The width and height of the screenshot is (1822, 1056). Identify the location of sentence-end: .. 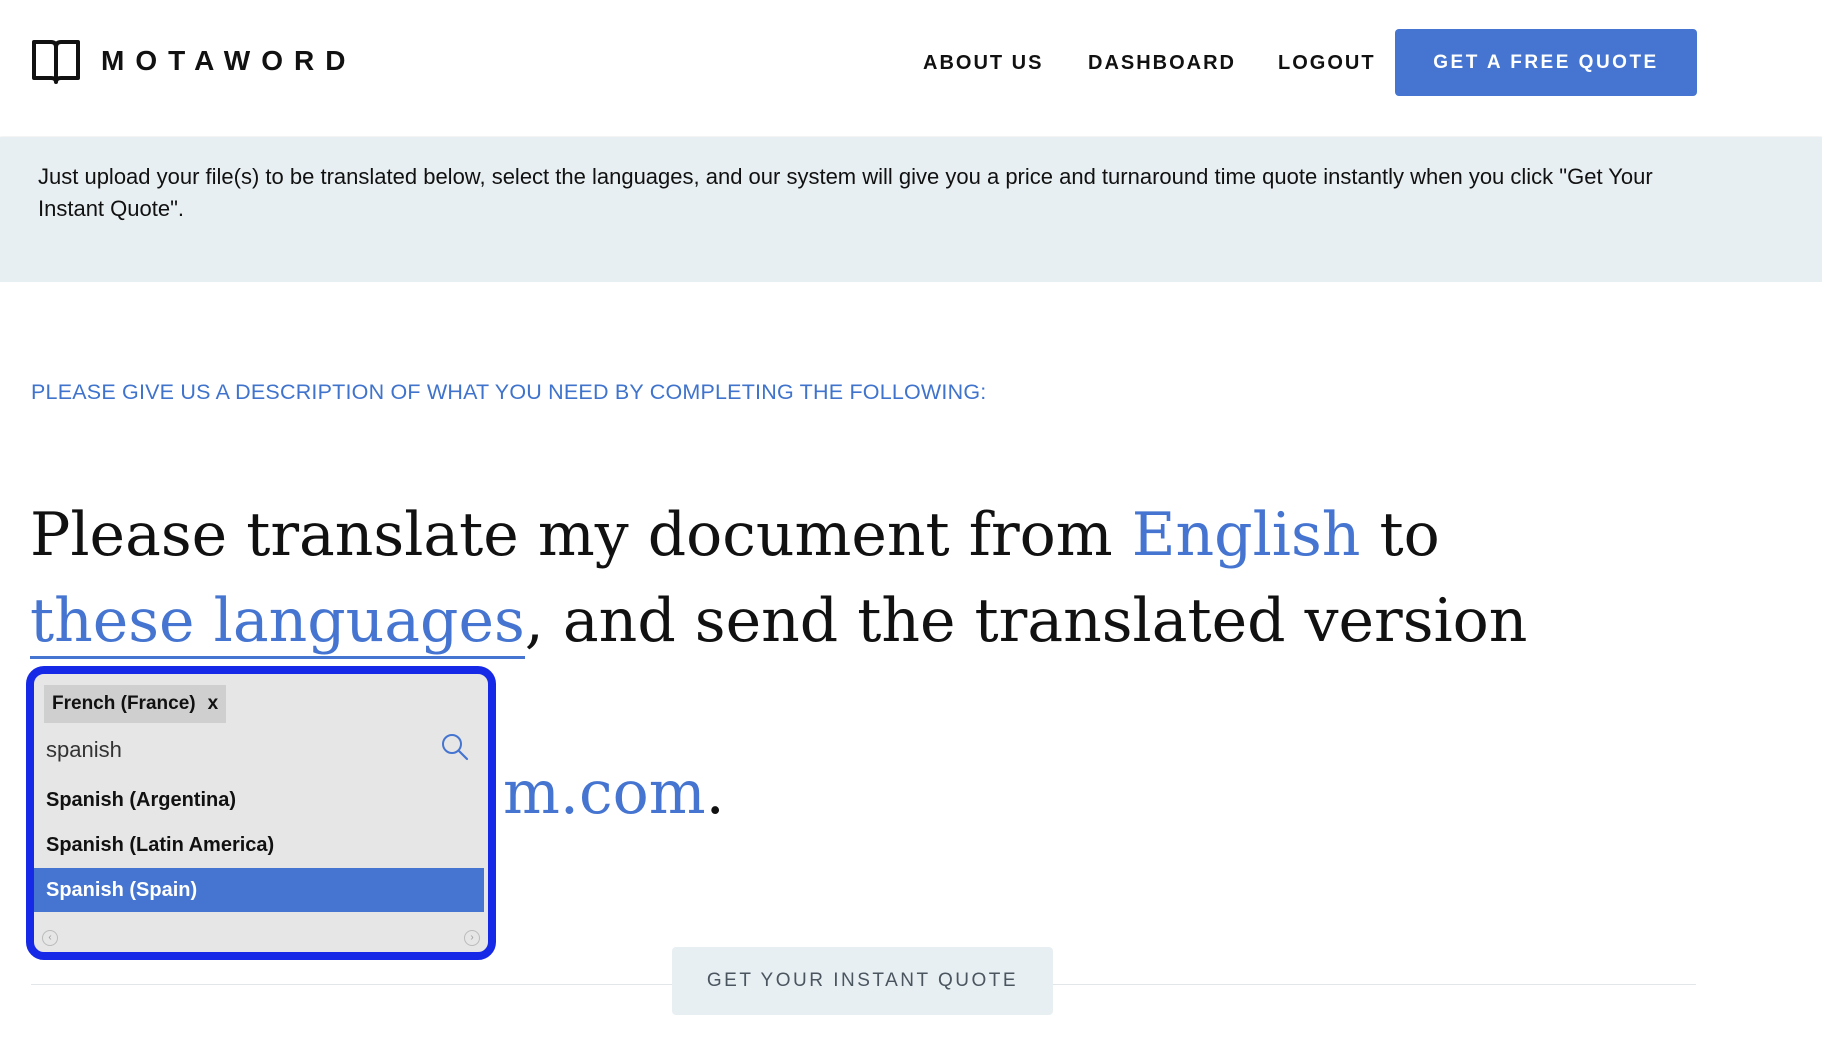
(715, 793).